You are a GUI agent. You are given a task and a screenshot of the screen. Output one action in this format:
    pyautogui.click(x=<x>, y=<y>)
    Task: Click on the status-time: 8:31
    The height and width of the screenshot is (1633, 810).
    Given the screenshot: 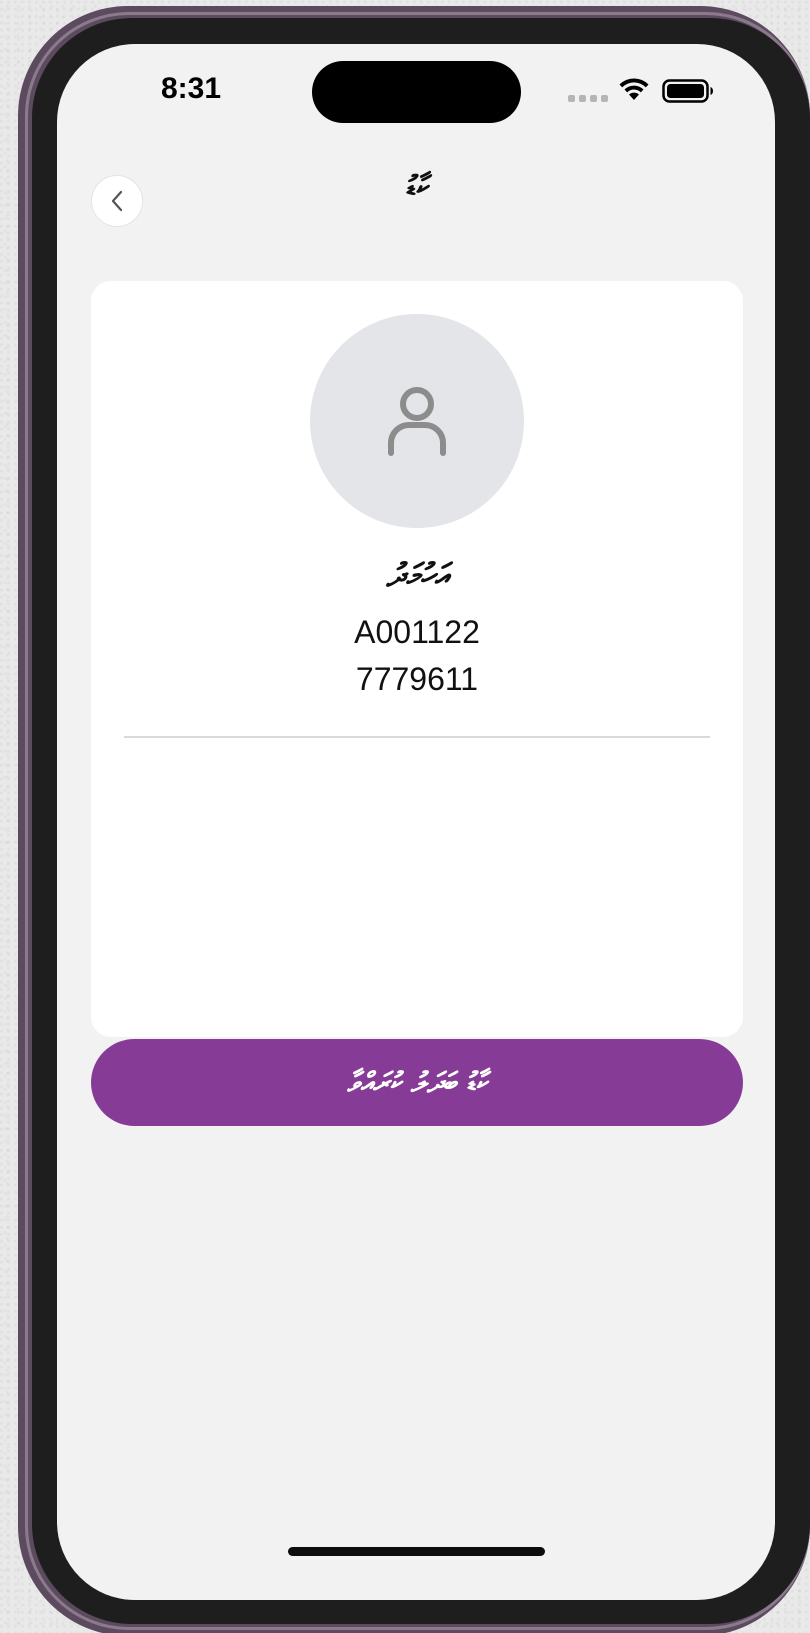 What is the action you would take?
    pyautogui.click(x=191, y=88)
    